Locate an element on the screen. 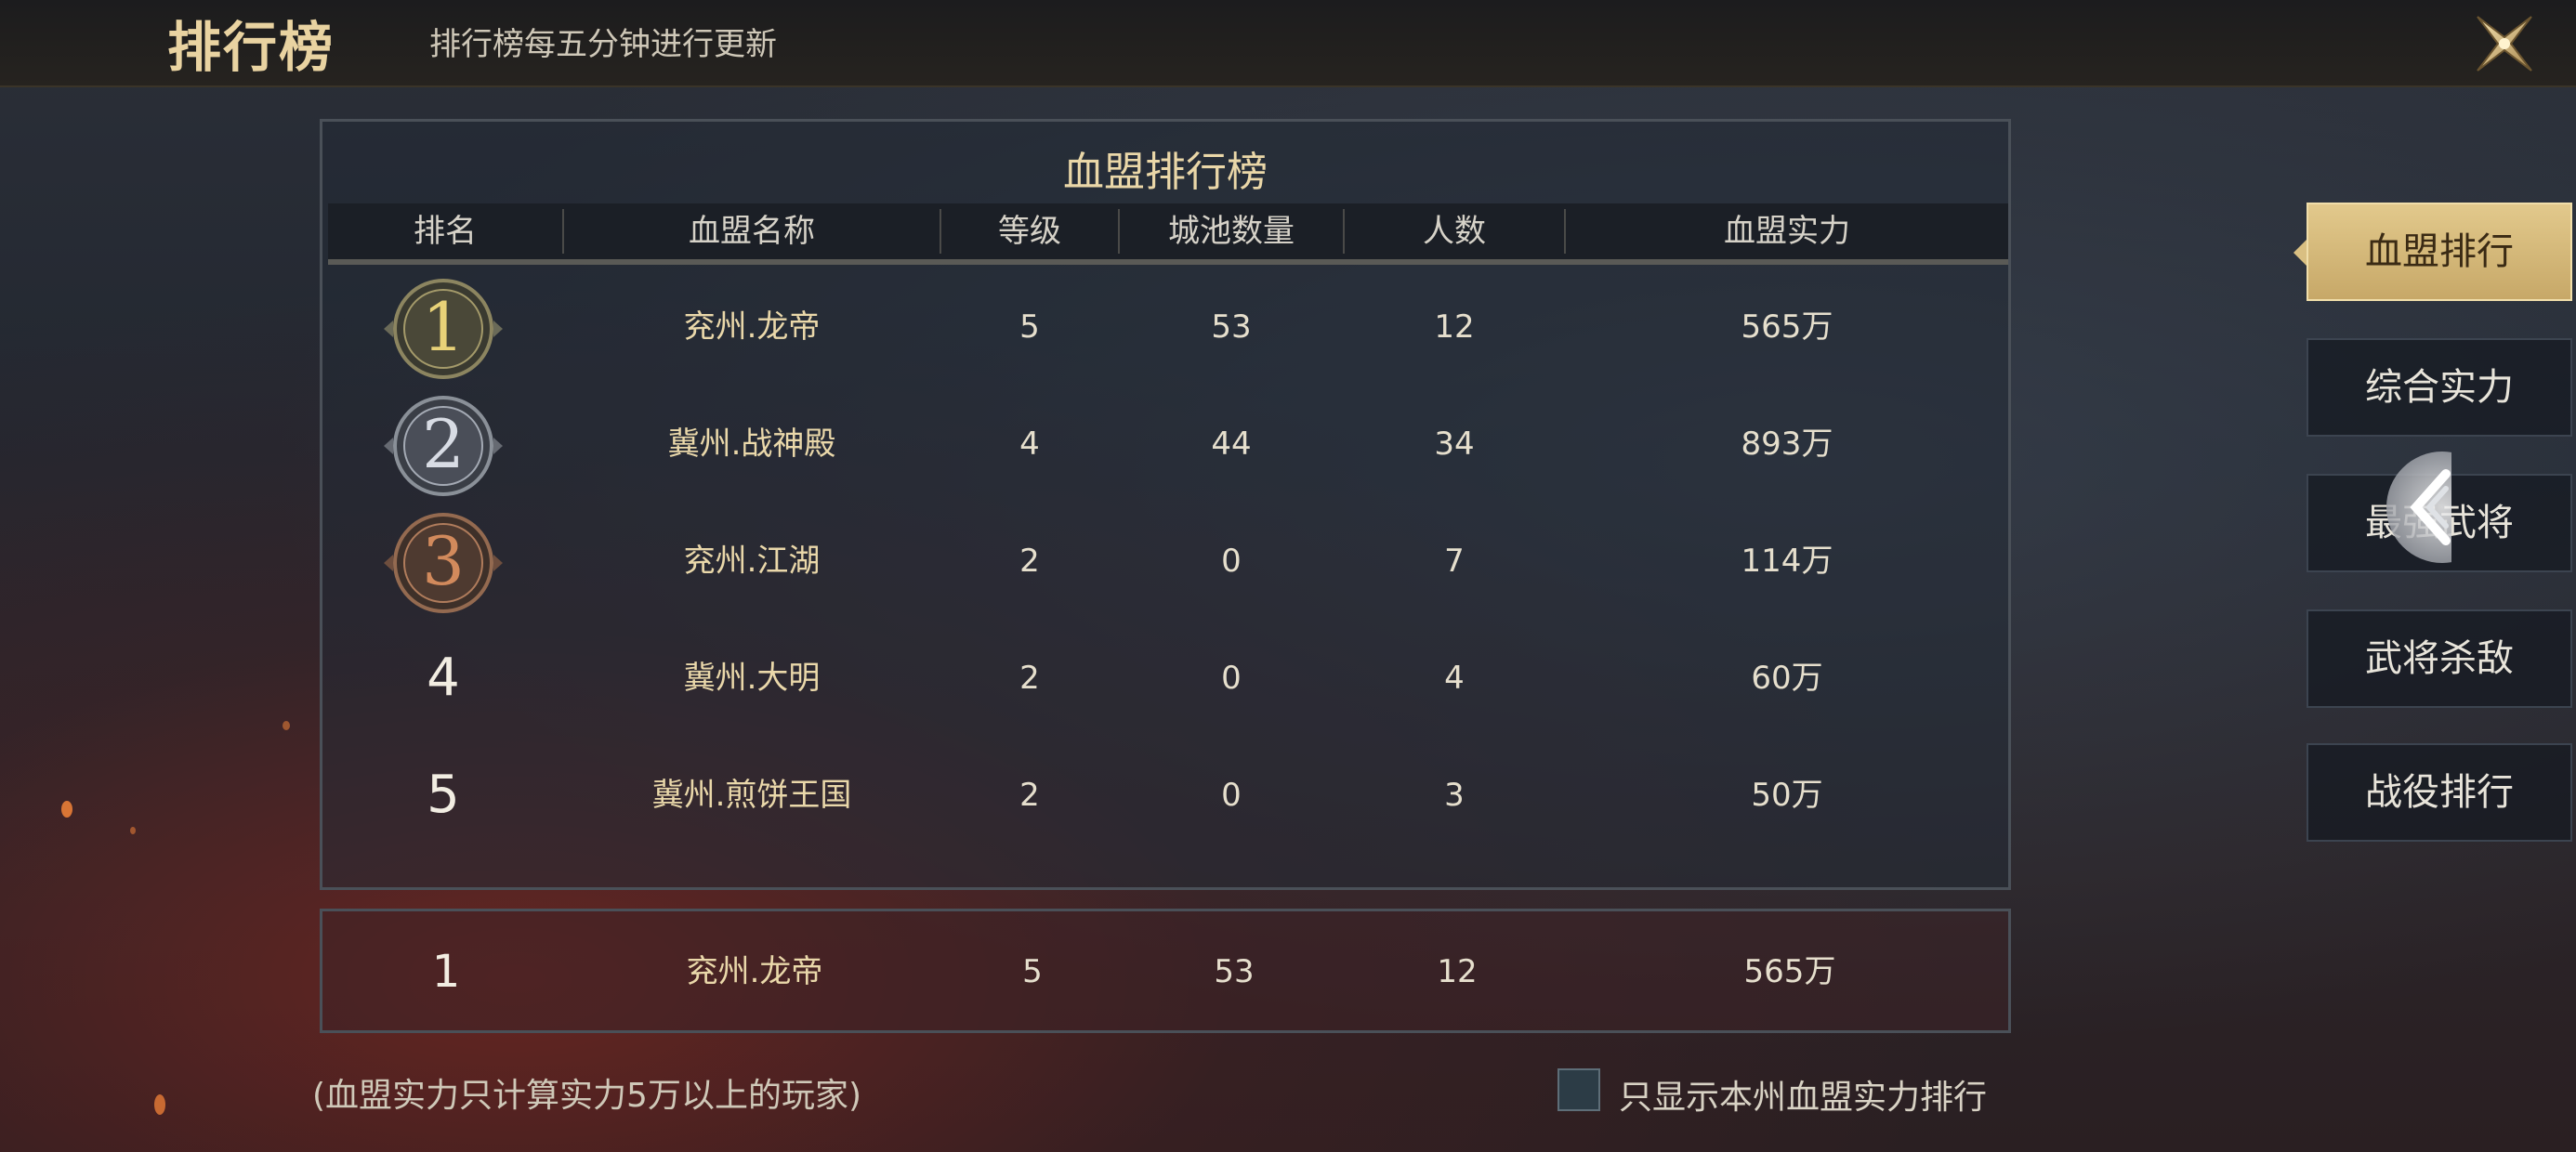  svg-text: 1 is located at coordinates (443, 327).